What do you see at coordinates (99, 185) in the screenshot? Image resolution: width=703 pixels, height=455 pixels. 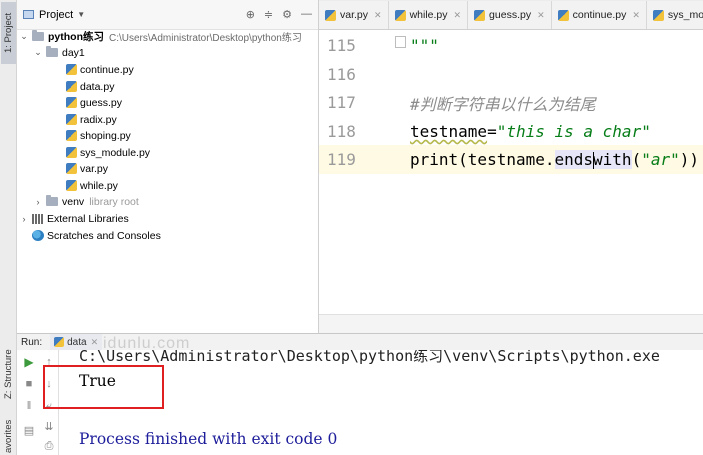 I see `tree-item-label: while.py` at bounding box center [99, 185].